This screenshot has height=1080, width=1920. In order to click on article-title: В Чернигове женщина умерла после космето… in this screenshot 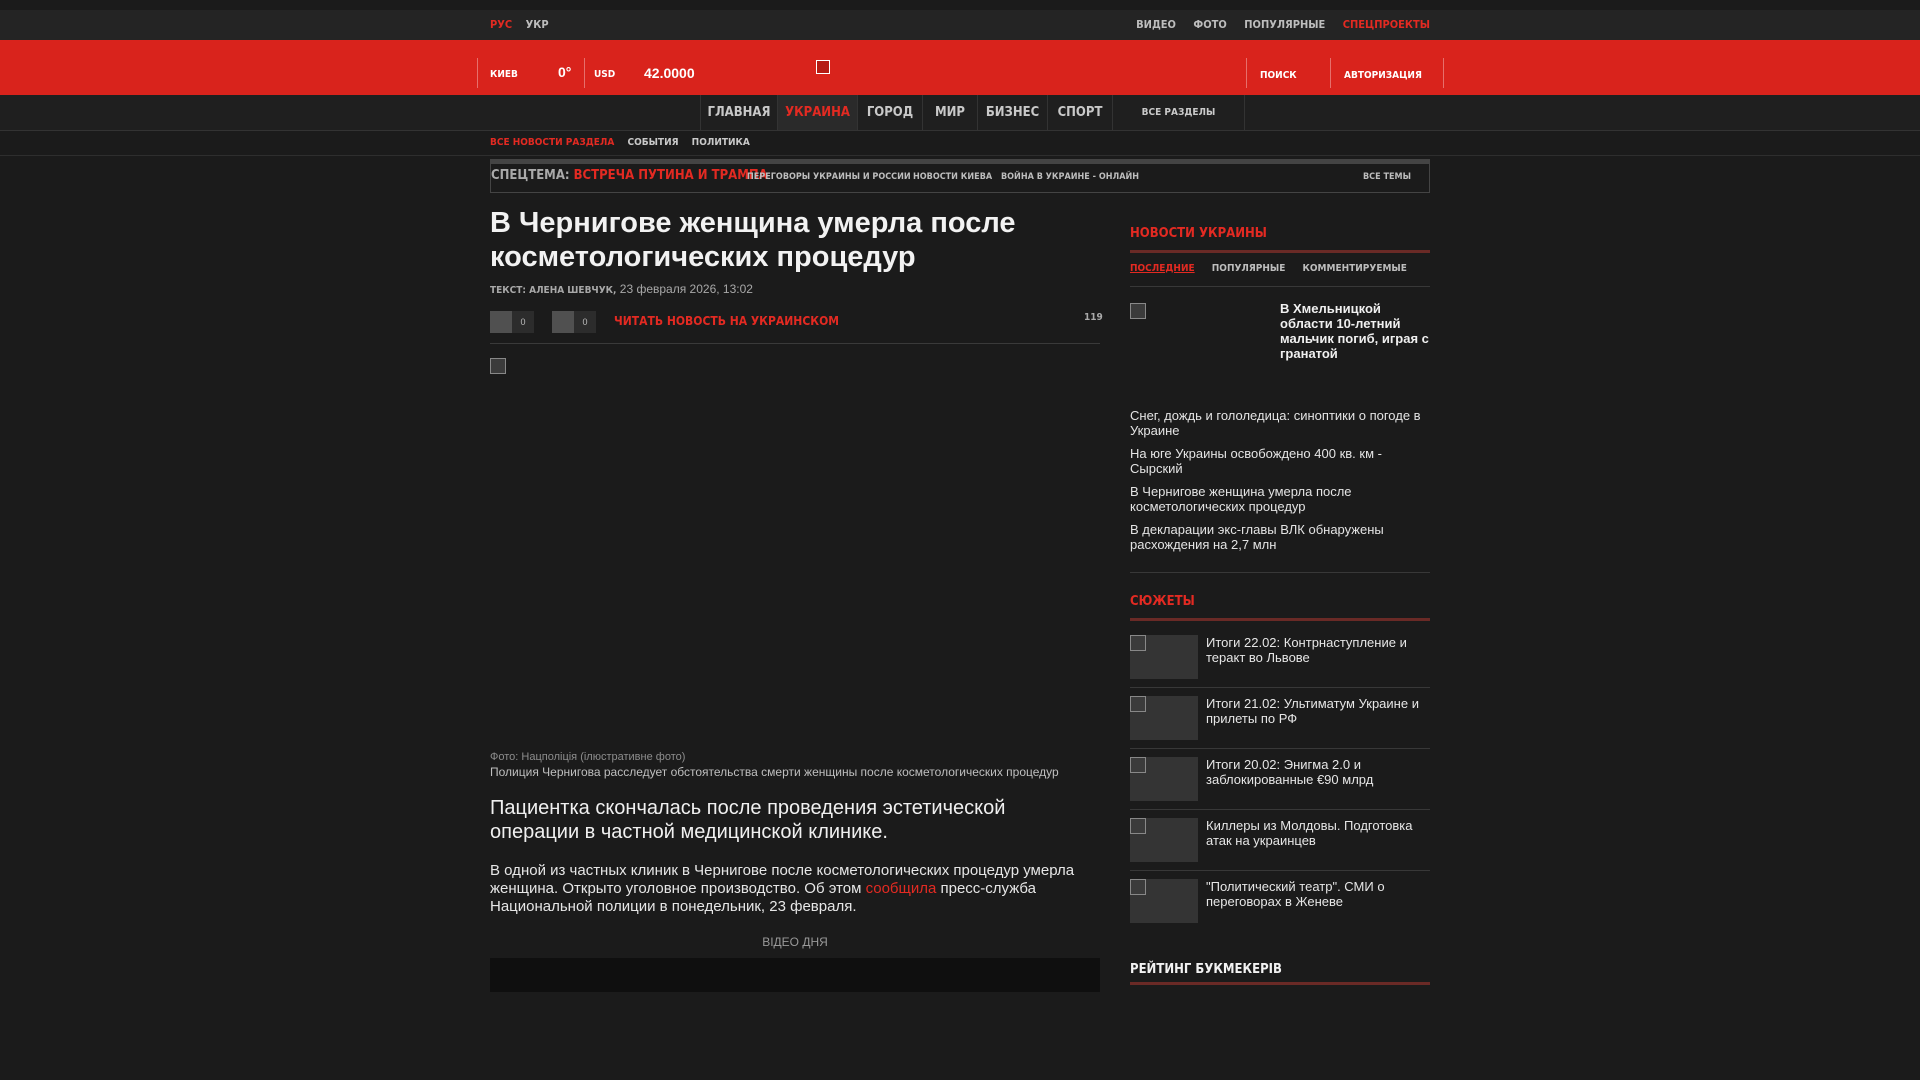, I will do `click(753, 240)`.